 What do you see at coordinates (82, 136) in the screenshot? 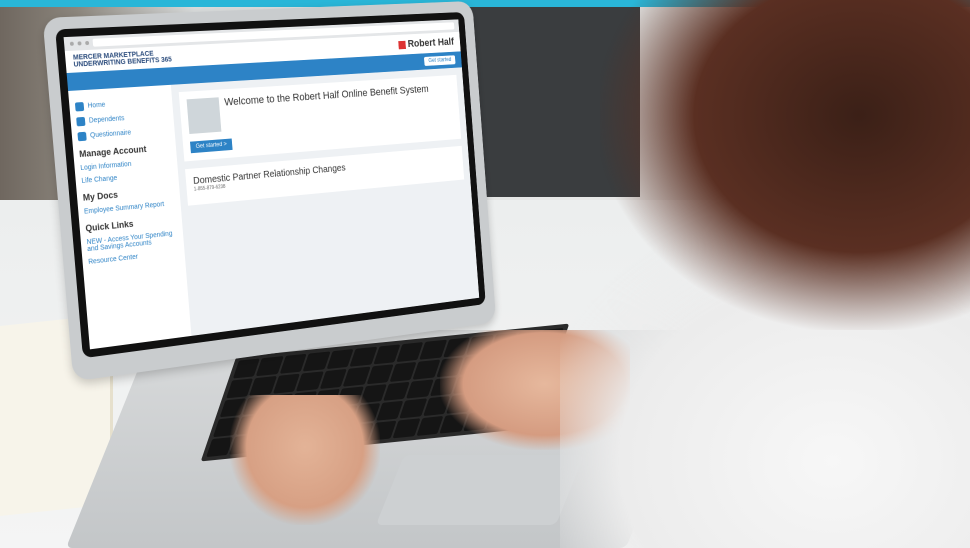
I see `questionnaire-icon` at bounding box center [82, 136].